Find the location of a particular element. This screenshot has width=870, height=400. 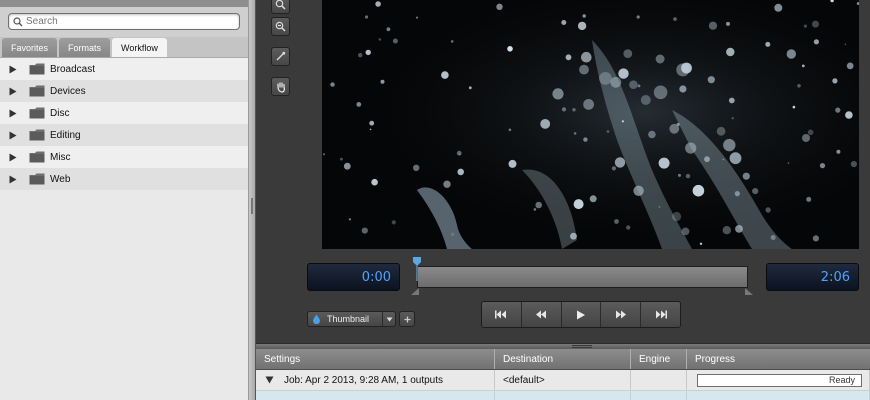

plus-icon is located at coordinates (407, 319).